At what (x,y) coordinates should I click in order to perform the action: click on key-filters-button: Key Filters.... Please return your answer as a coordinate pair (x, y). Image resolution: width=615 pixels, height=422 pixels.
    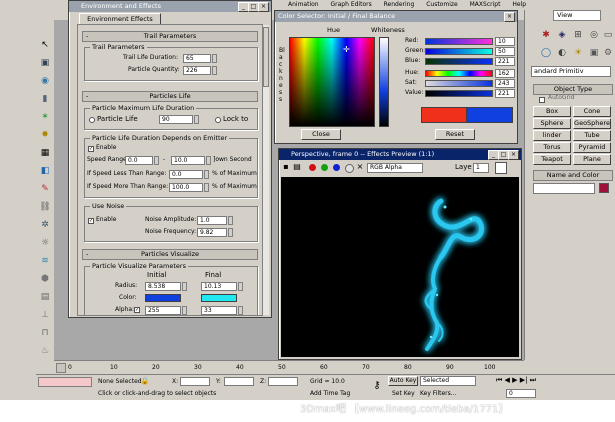
    Looking at the image, I should click on (438, 394).